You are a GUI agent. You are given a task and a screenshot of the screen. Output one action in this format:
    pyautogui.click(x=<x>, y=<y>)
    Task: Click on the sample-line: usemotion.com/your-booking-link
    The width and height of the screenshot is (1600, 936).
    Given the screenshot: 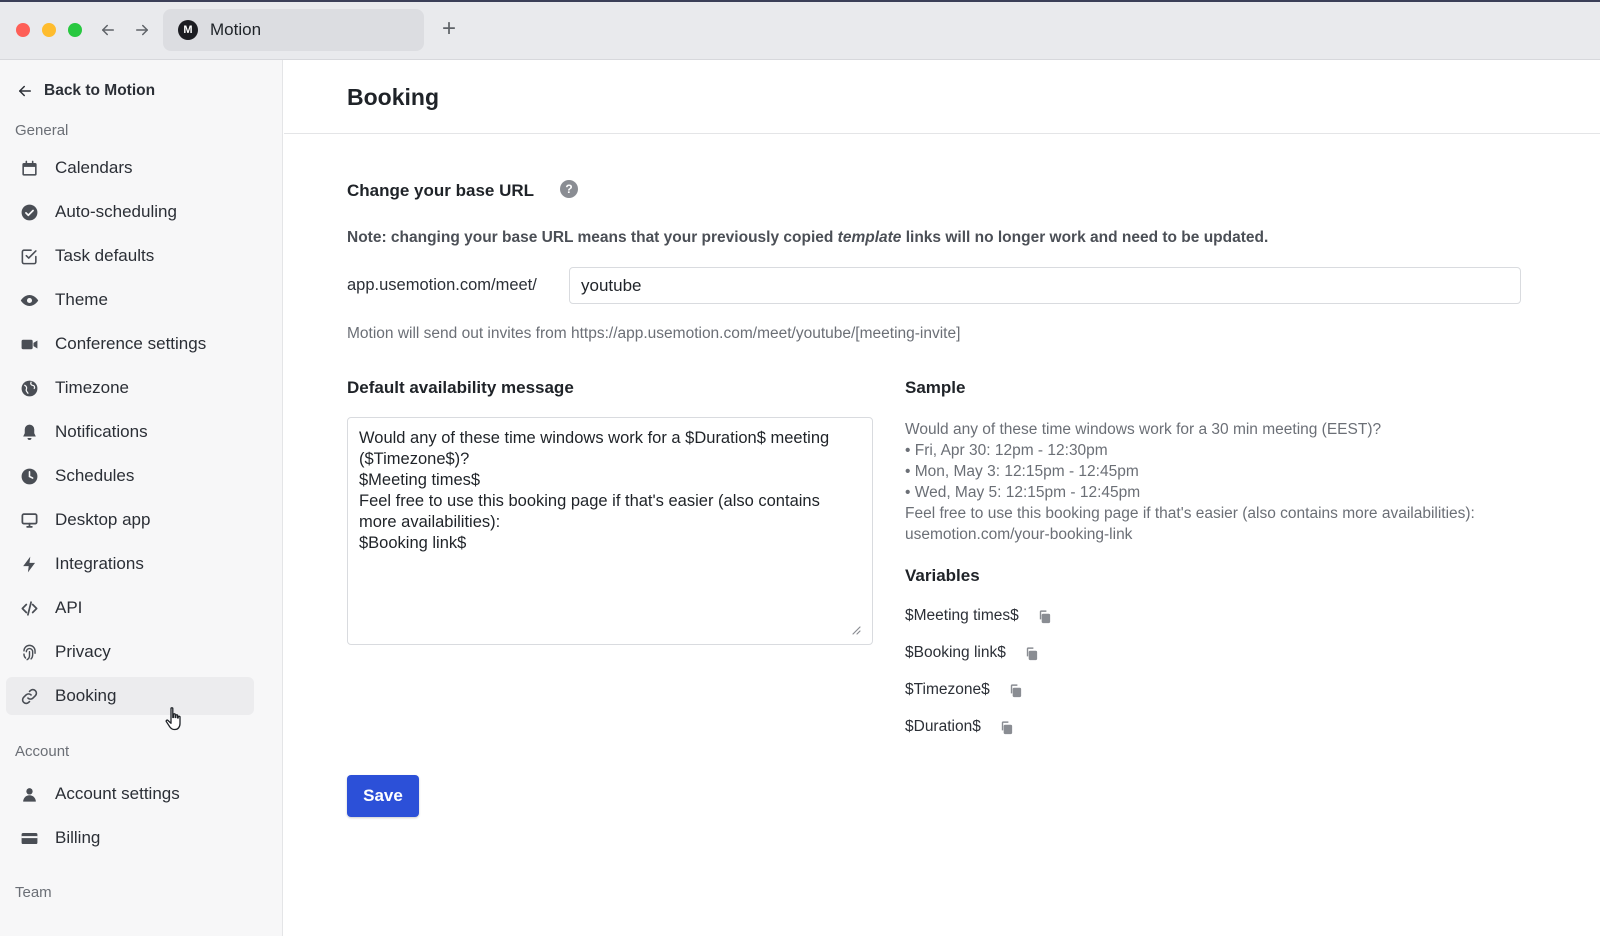 What is the action you would take?
    pyautogui.click(x=1019, y=534)
    